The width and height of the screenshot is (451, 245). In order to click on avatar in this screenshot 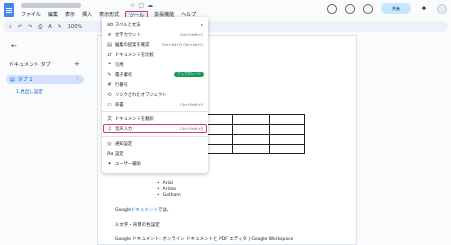, I will do `click(442, 8)`.